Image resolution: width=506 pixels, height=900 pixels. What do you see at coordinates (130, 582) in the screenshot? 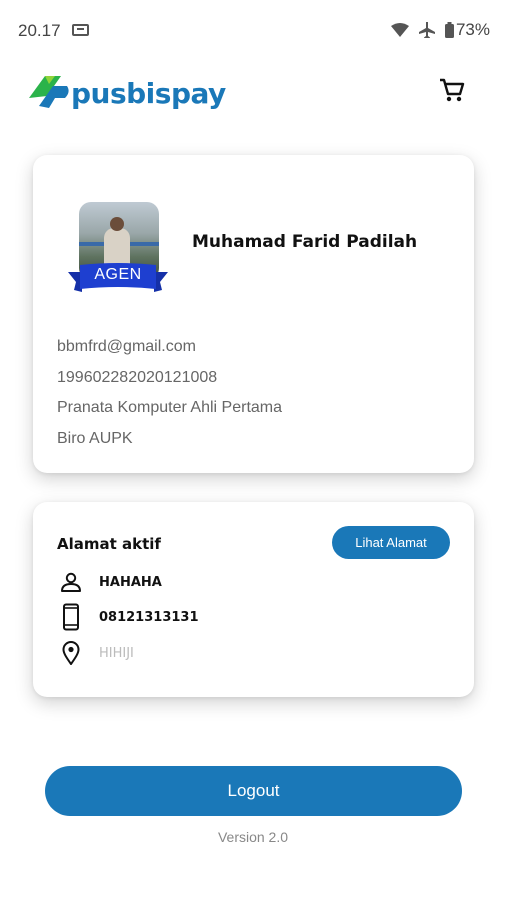
I see `address-recipient: HAHAHA` at bounding box center [130, 582].